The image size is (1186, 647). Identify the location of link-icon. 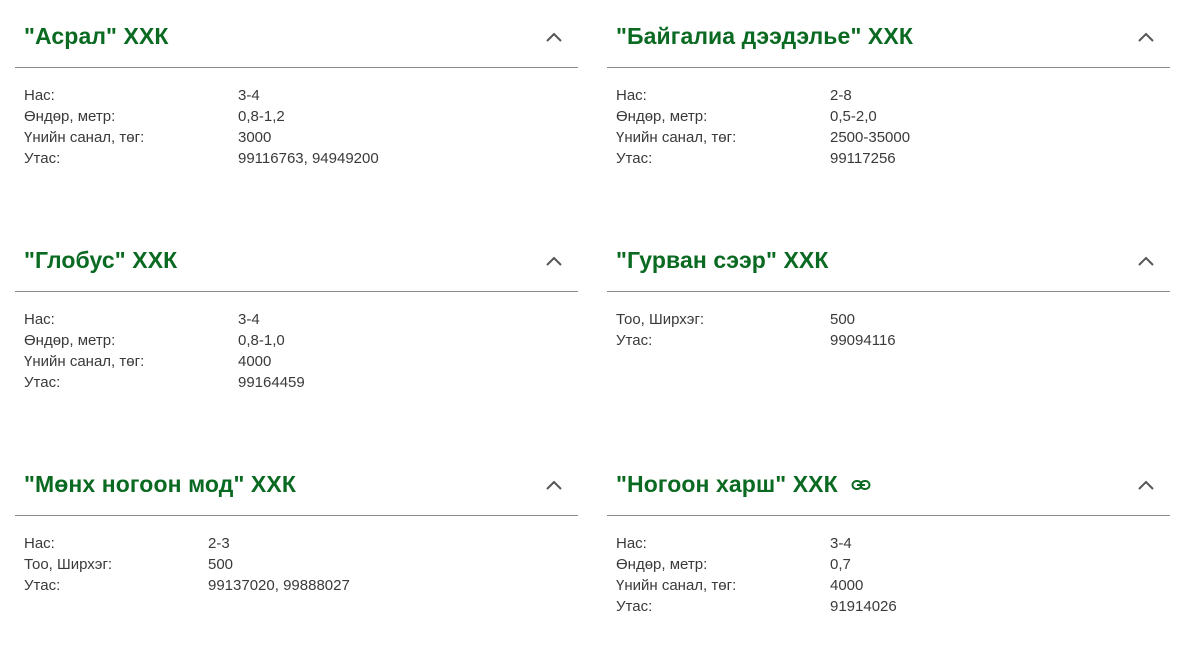
(861, 485).